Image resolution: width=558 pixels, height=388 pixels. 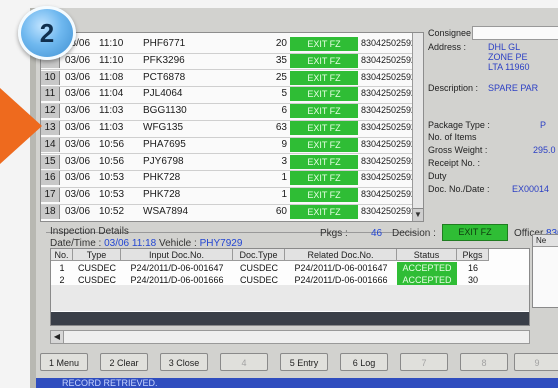 What do you see at coordinates (231, 44) in the screenshot?
I see `table-row: 03/06 11:10 PHF6771 20 EXIT FZ 830425025928` at bounding box center [231, 44].